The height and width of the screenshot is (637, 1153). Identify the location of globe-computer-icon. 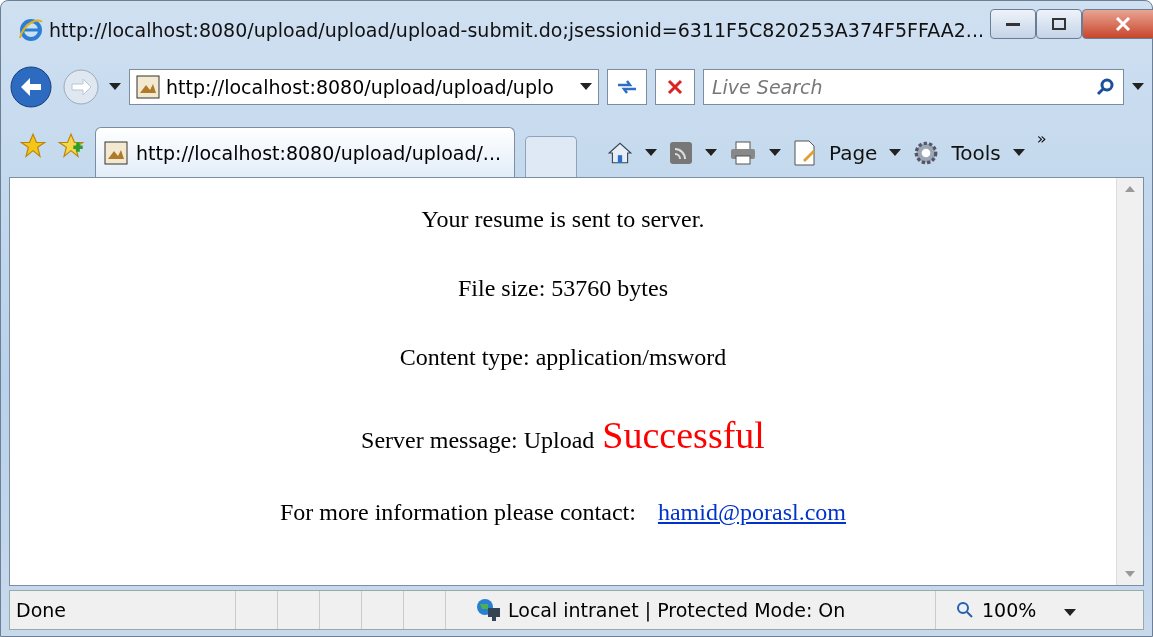
(489, 610).